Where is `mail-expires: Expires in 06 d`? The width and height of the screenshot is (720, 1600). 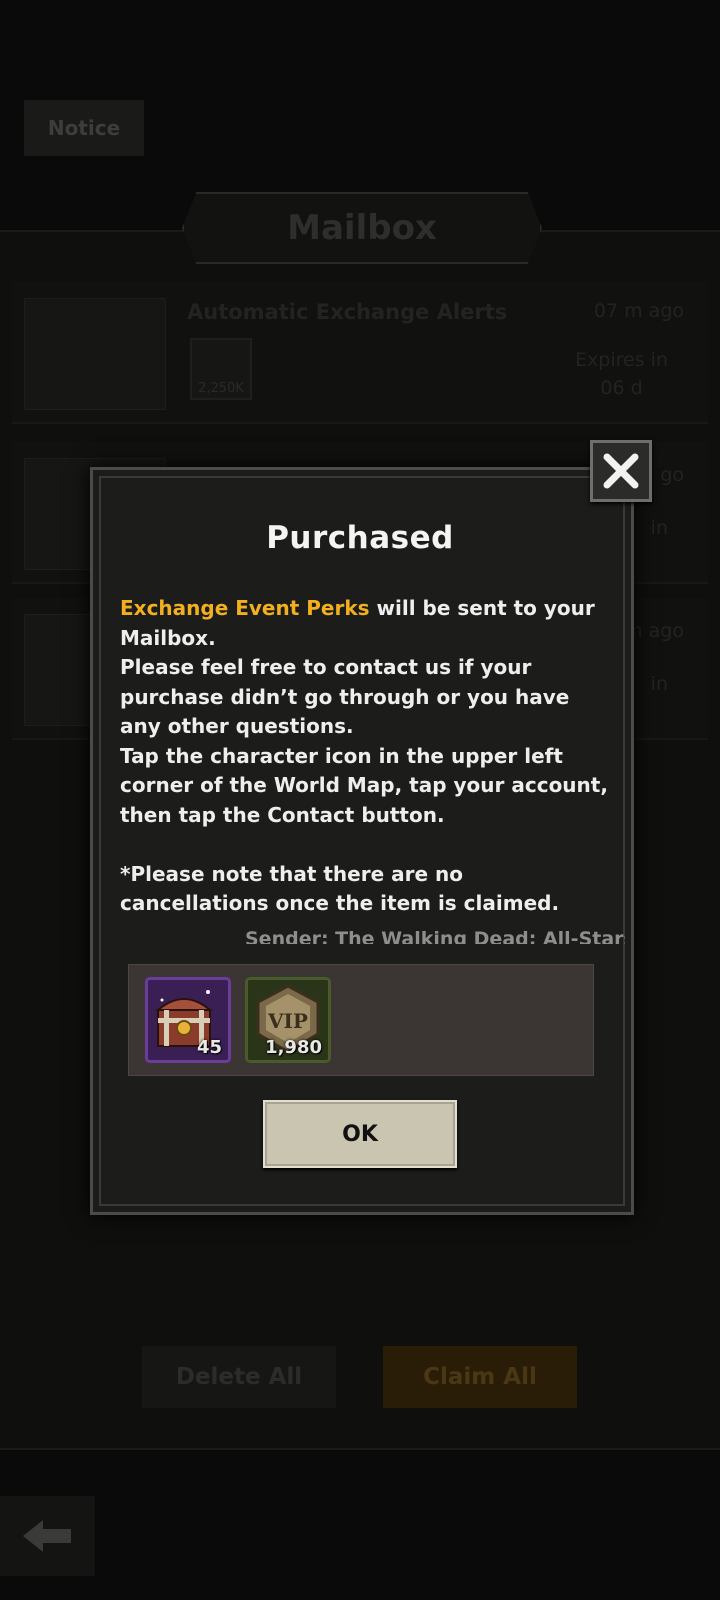
mail-expires: Expires in 06 d is located at coordinates (621, 374).